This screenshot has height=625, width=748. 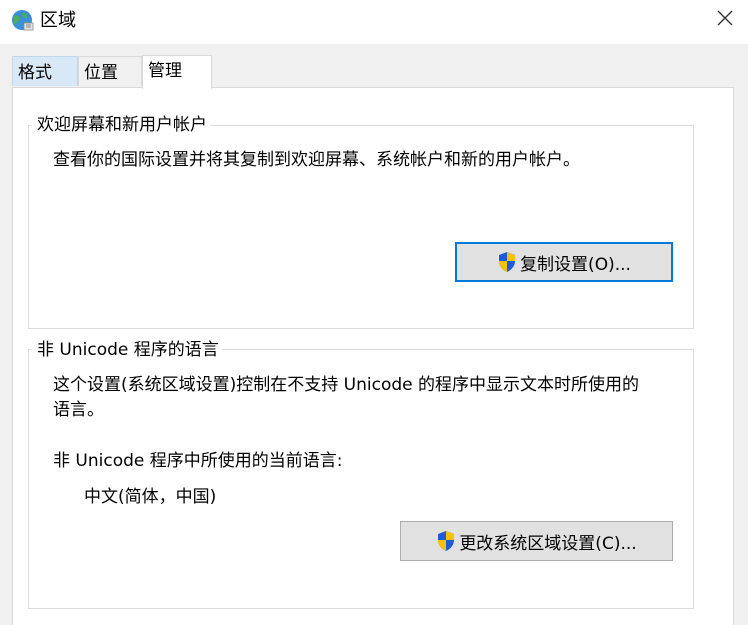 What do you see at coordinates (316, 160) in the screenshot?
I see `welcome-group-description: 查看你的国际设置并将其复制到欢迎屏幕、系统帐户和新的用户帐户。` at bounding box center [316, 160].